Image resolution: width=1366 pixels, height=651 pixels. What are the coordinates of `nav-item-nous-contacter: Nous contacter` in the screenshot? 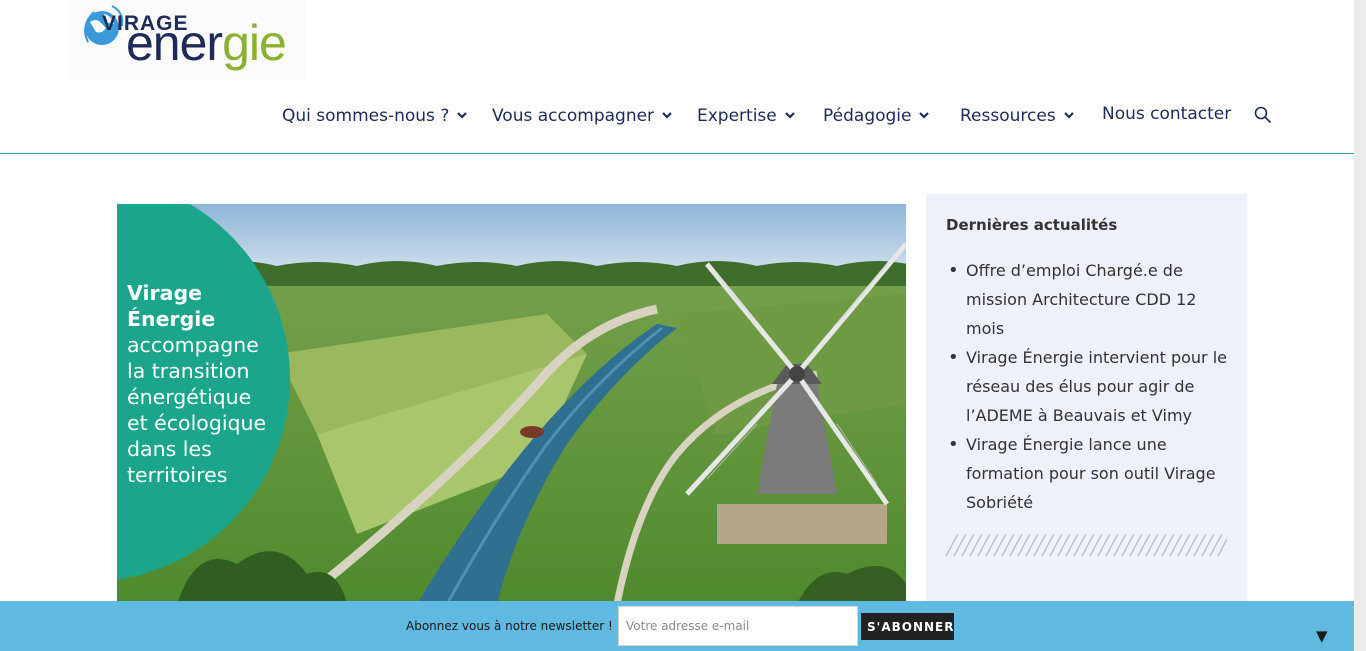 It's located at (1166, 114).